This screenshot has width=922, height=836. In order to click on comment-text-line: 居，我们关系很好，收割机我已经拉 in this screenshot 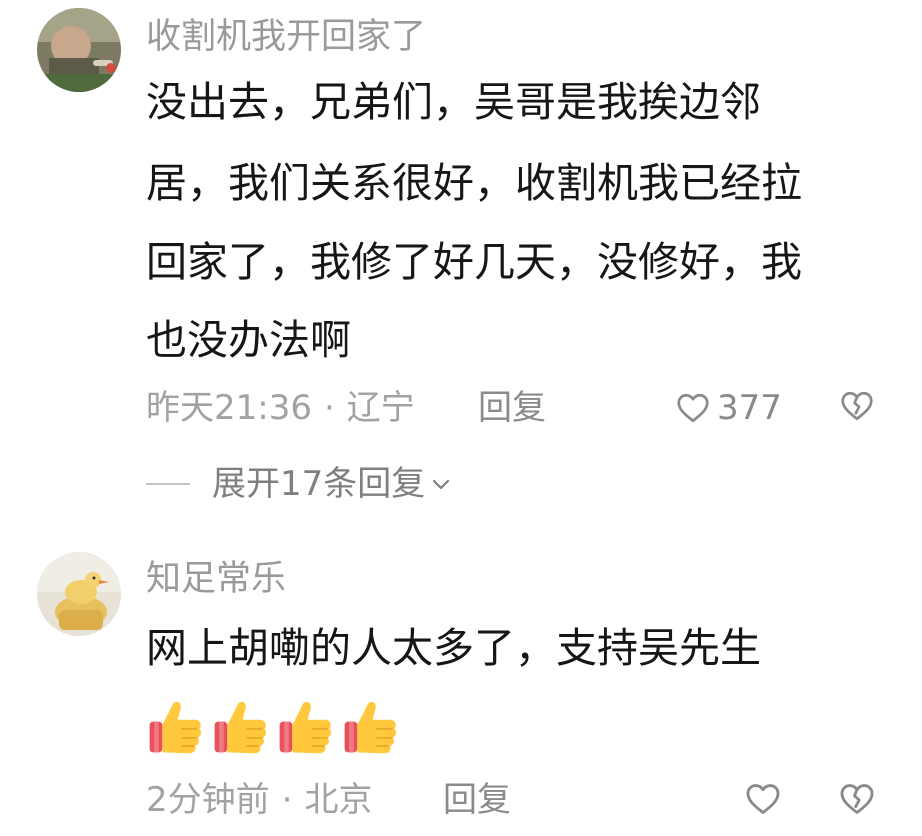, I will do `click(474, 183)`.